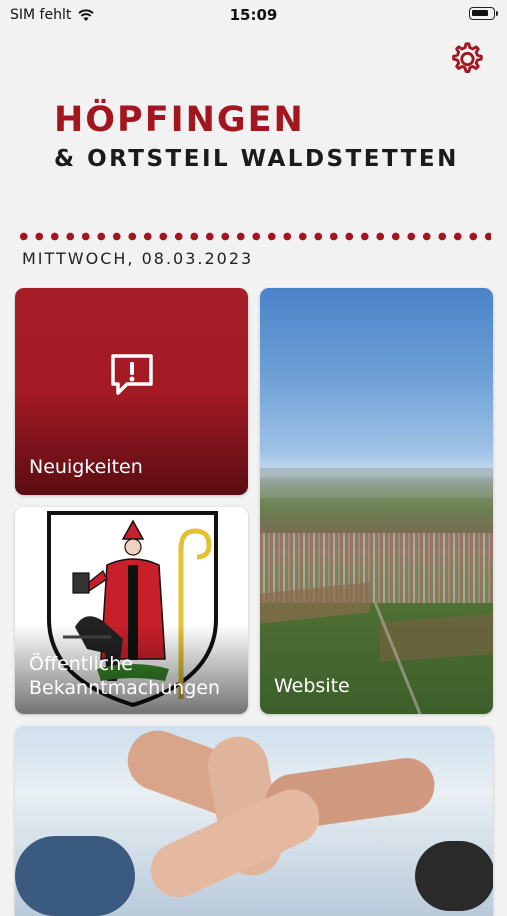 This screenshot has width=507, height=916. Describe the element at coordinates (131, 610) in the screenshot. I see `announcements-tile: Öffentliche Bekanntmachungen` at that location.